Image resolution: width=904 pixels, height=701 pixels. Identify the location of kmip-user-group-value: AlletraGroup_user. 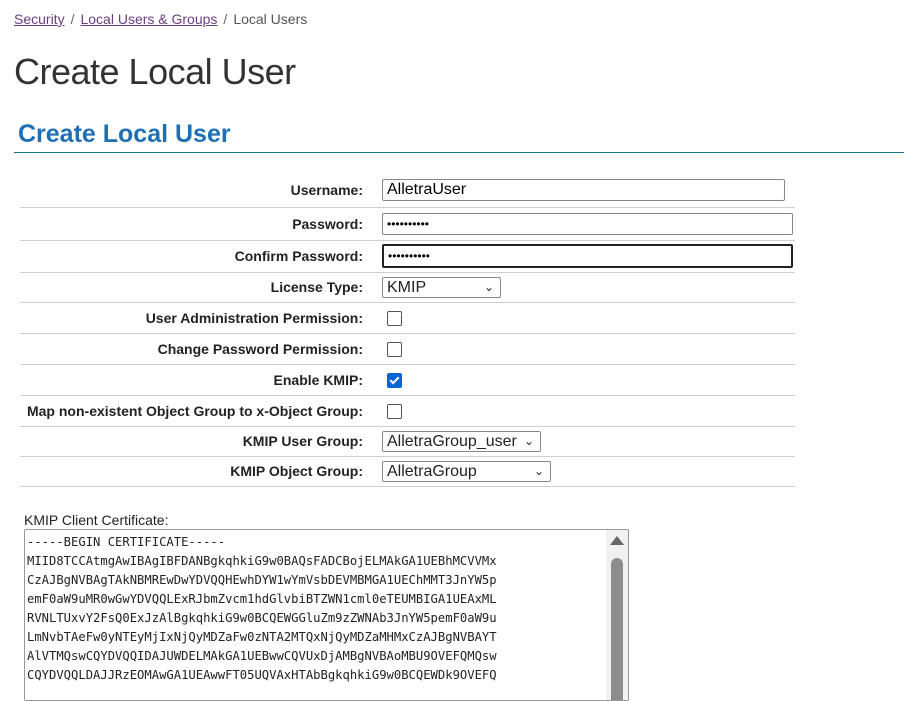
(452, 441).